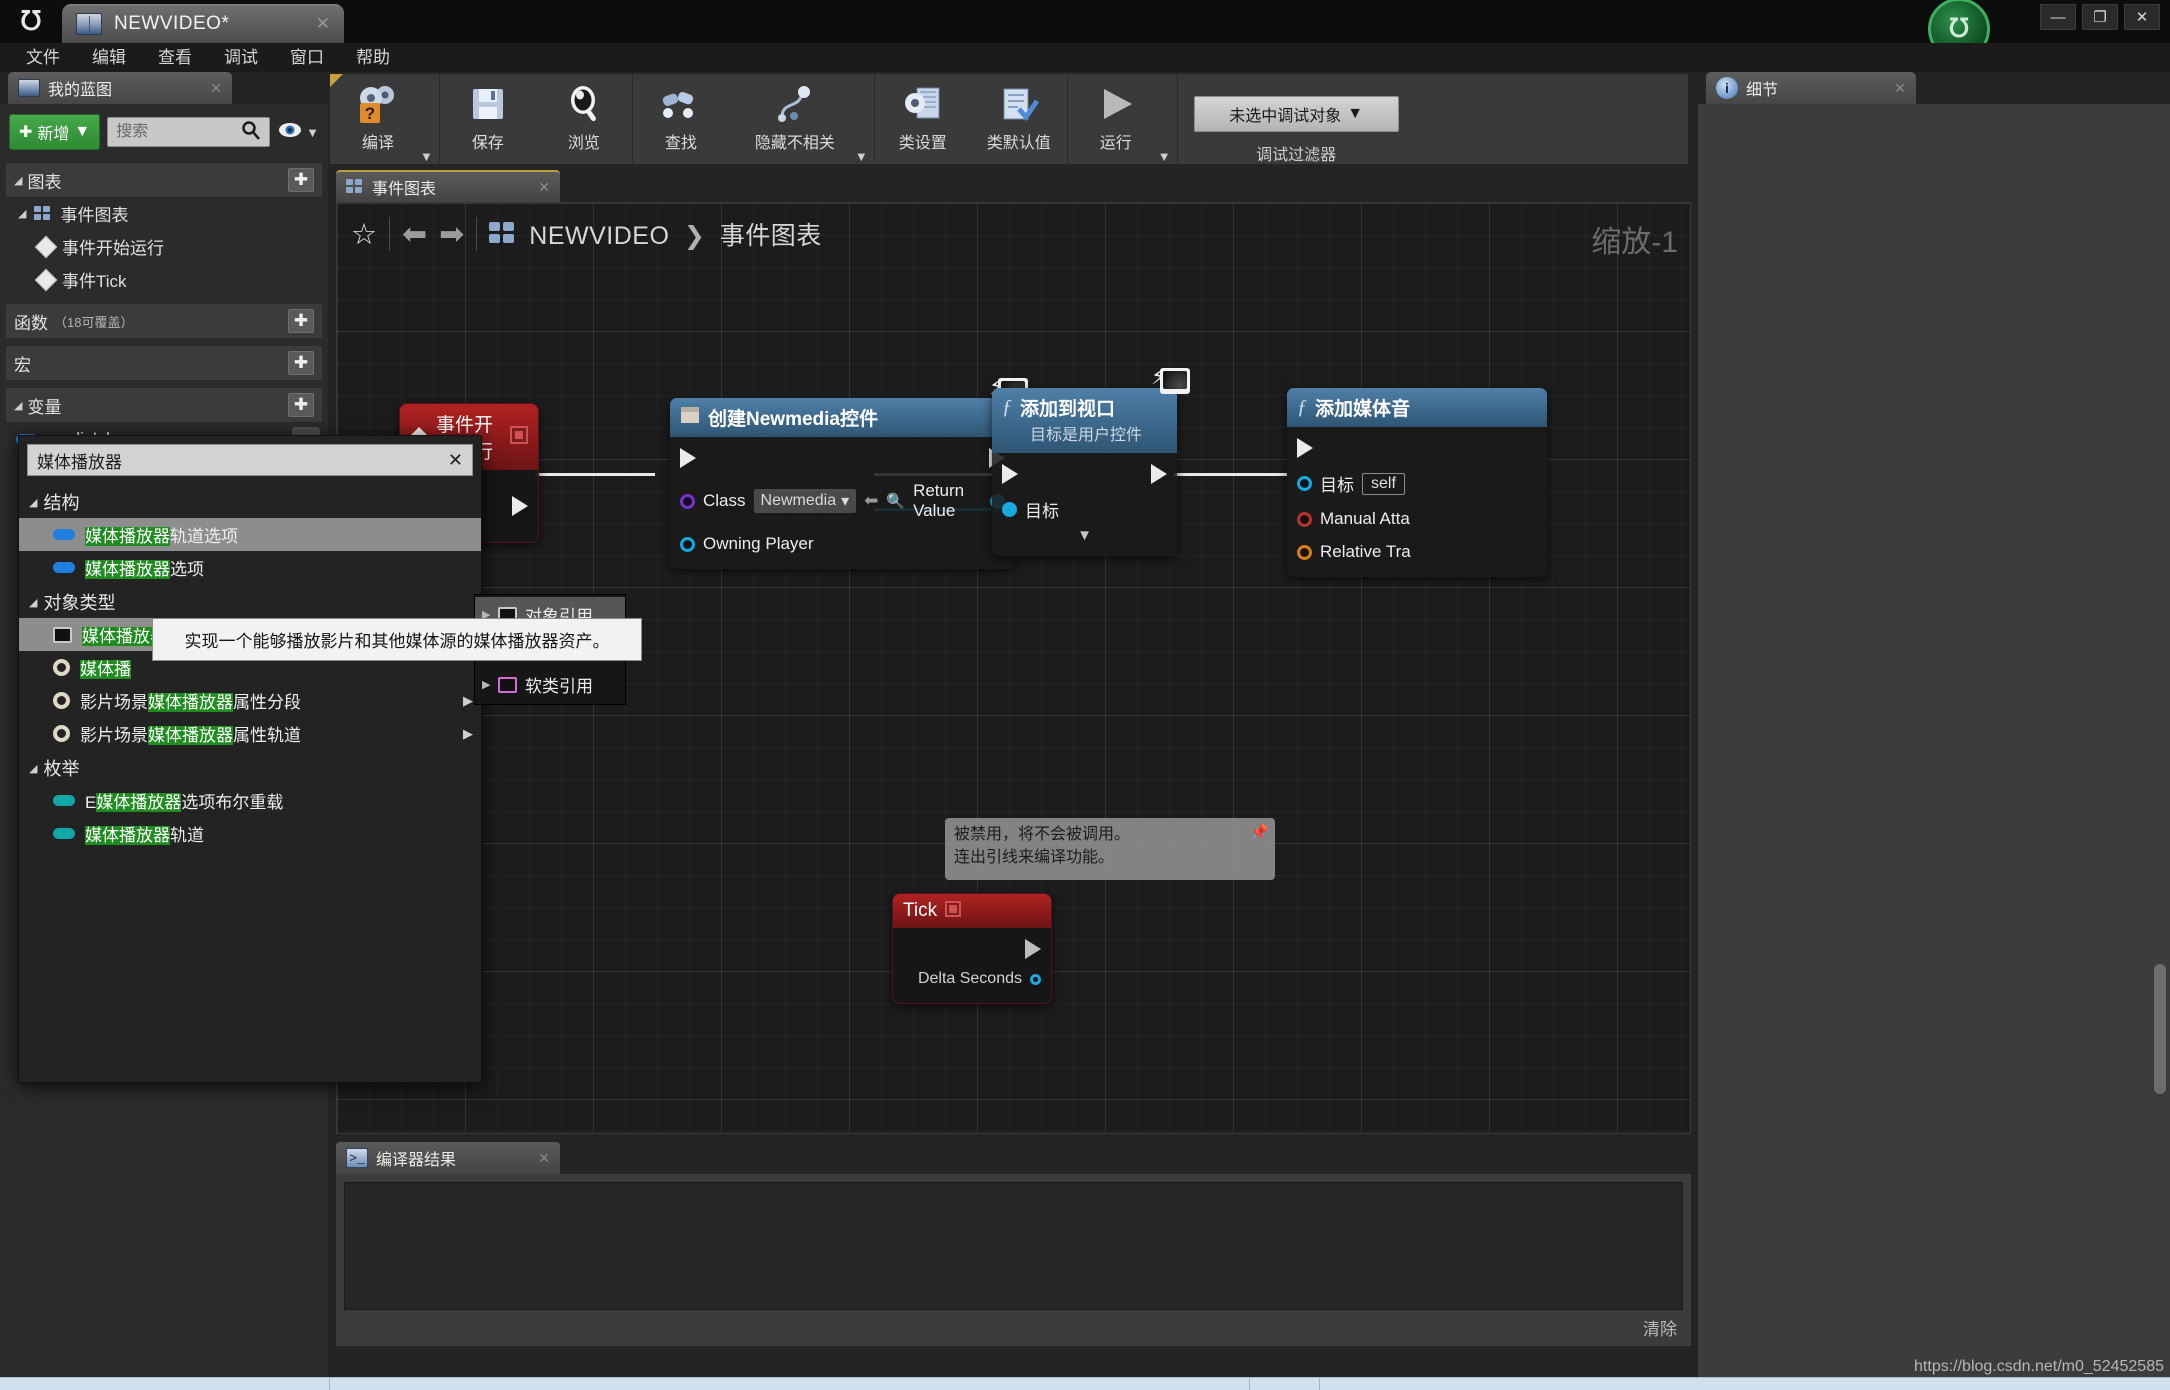 Image resolution: width=2170 pixels, height=1390 pixels. Describe the element at coordinates (164, 213) in the screenshot. I see `tree-item-event-graph: ◢ 事件图表` at that location.